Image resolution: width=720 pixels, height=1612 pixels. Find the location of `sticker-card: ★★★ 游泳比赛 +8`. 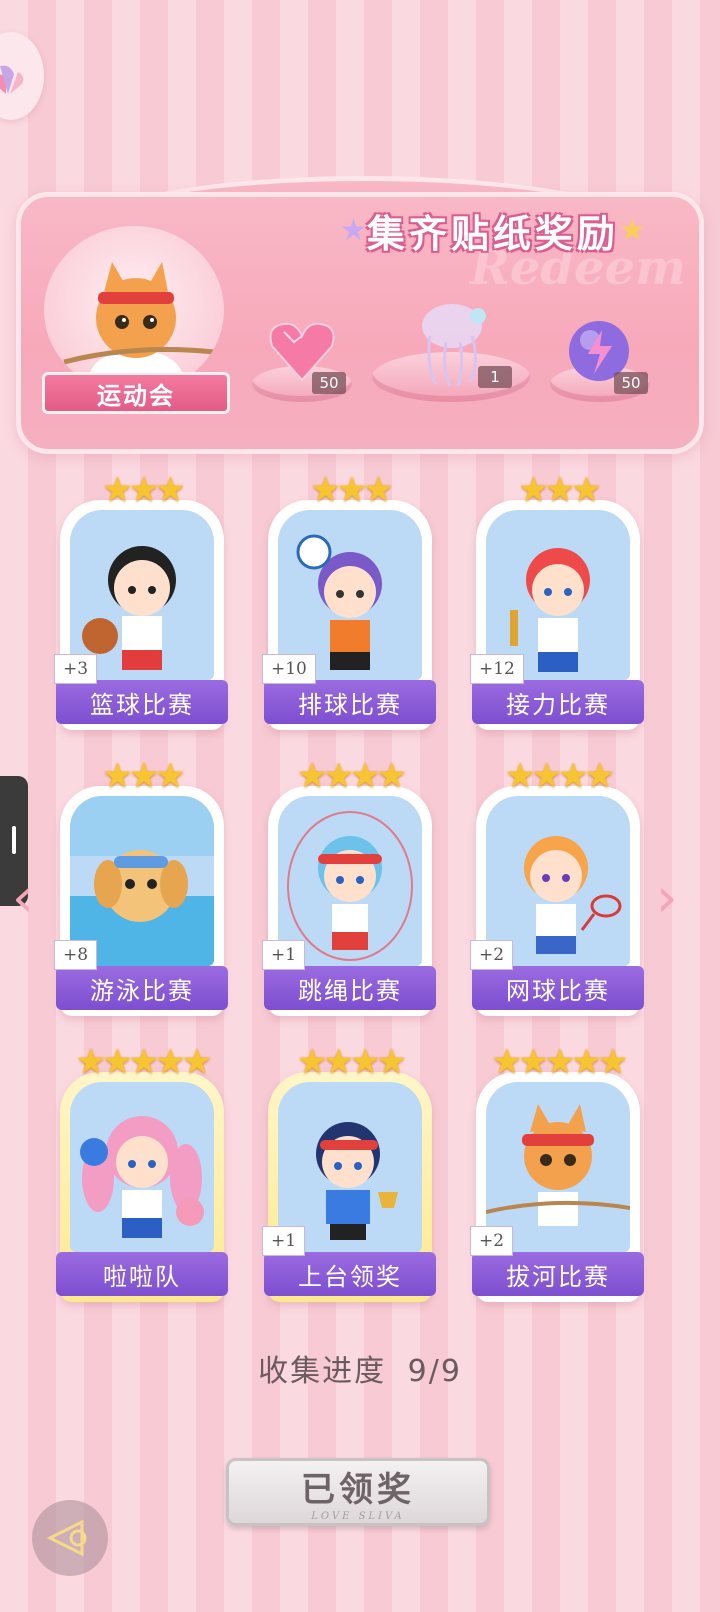

sticker-card: ★★★ 游泳比赛 +8 is located at coordinates (141, 886).